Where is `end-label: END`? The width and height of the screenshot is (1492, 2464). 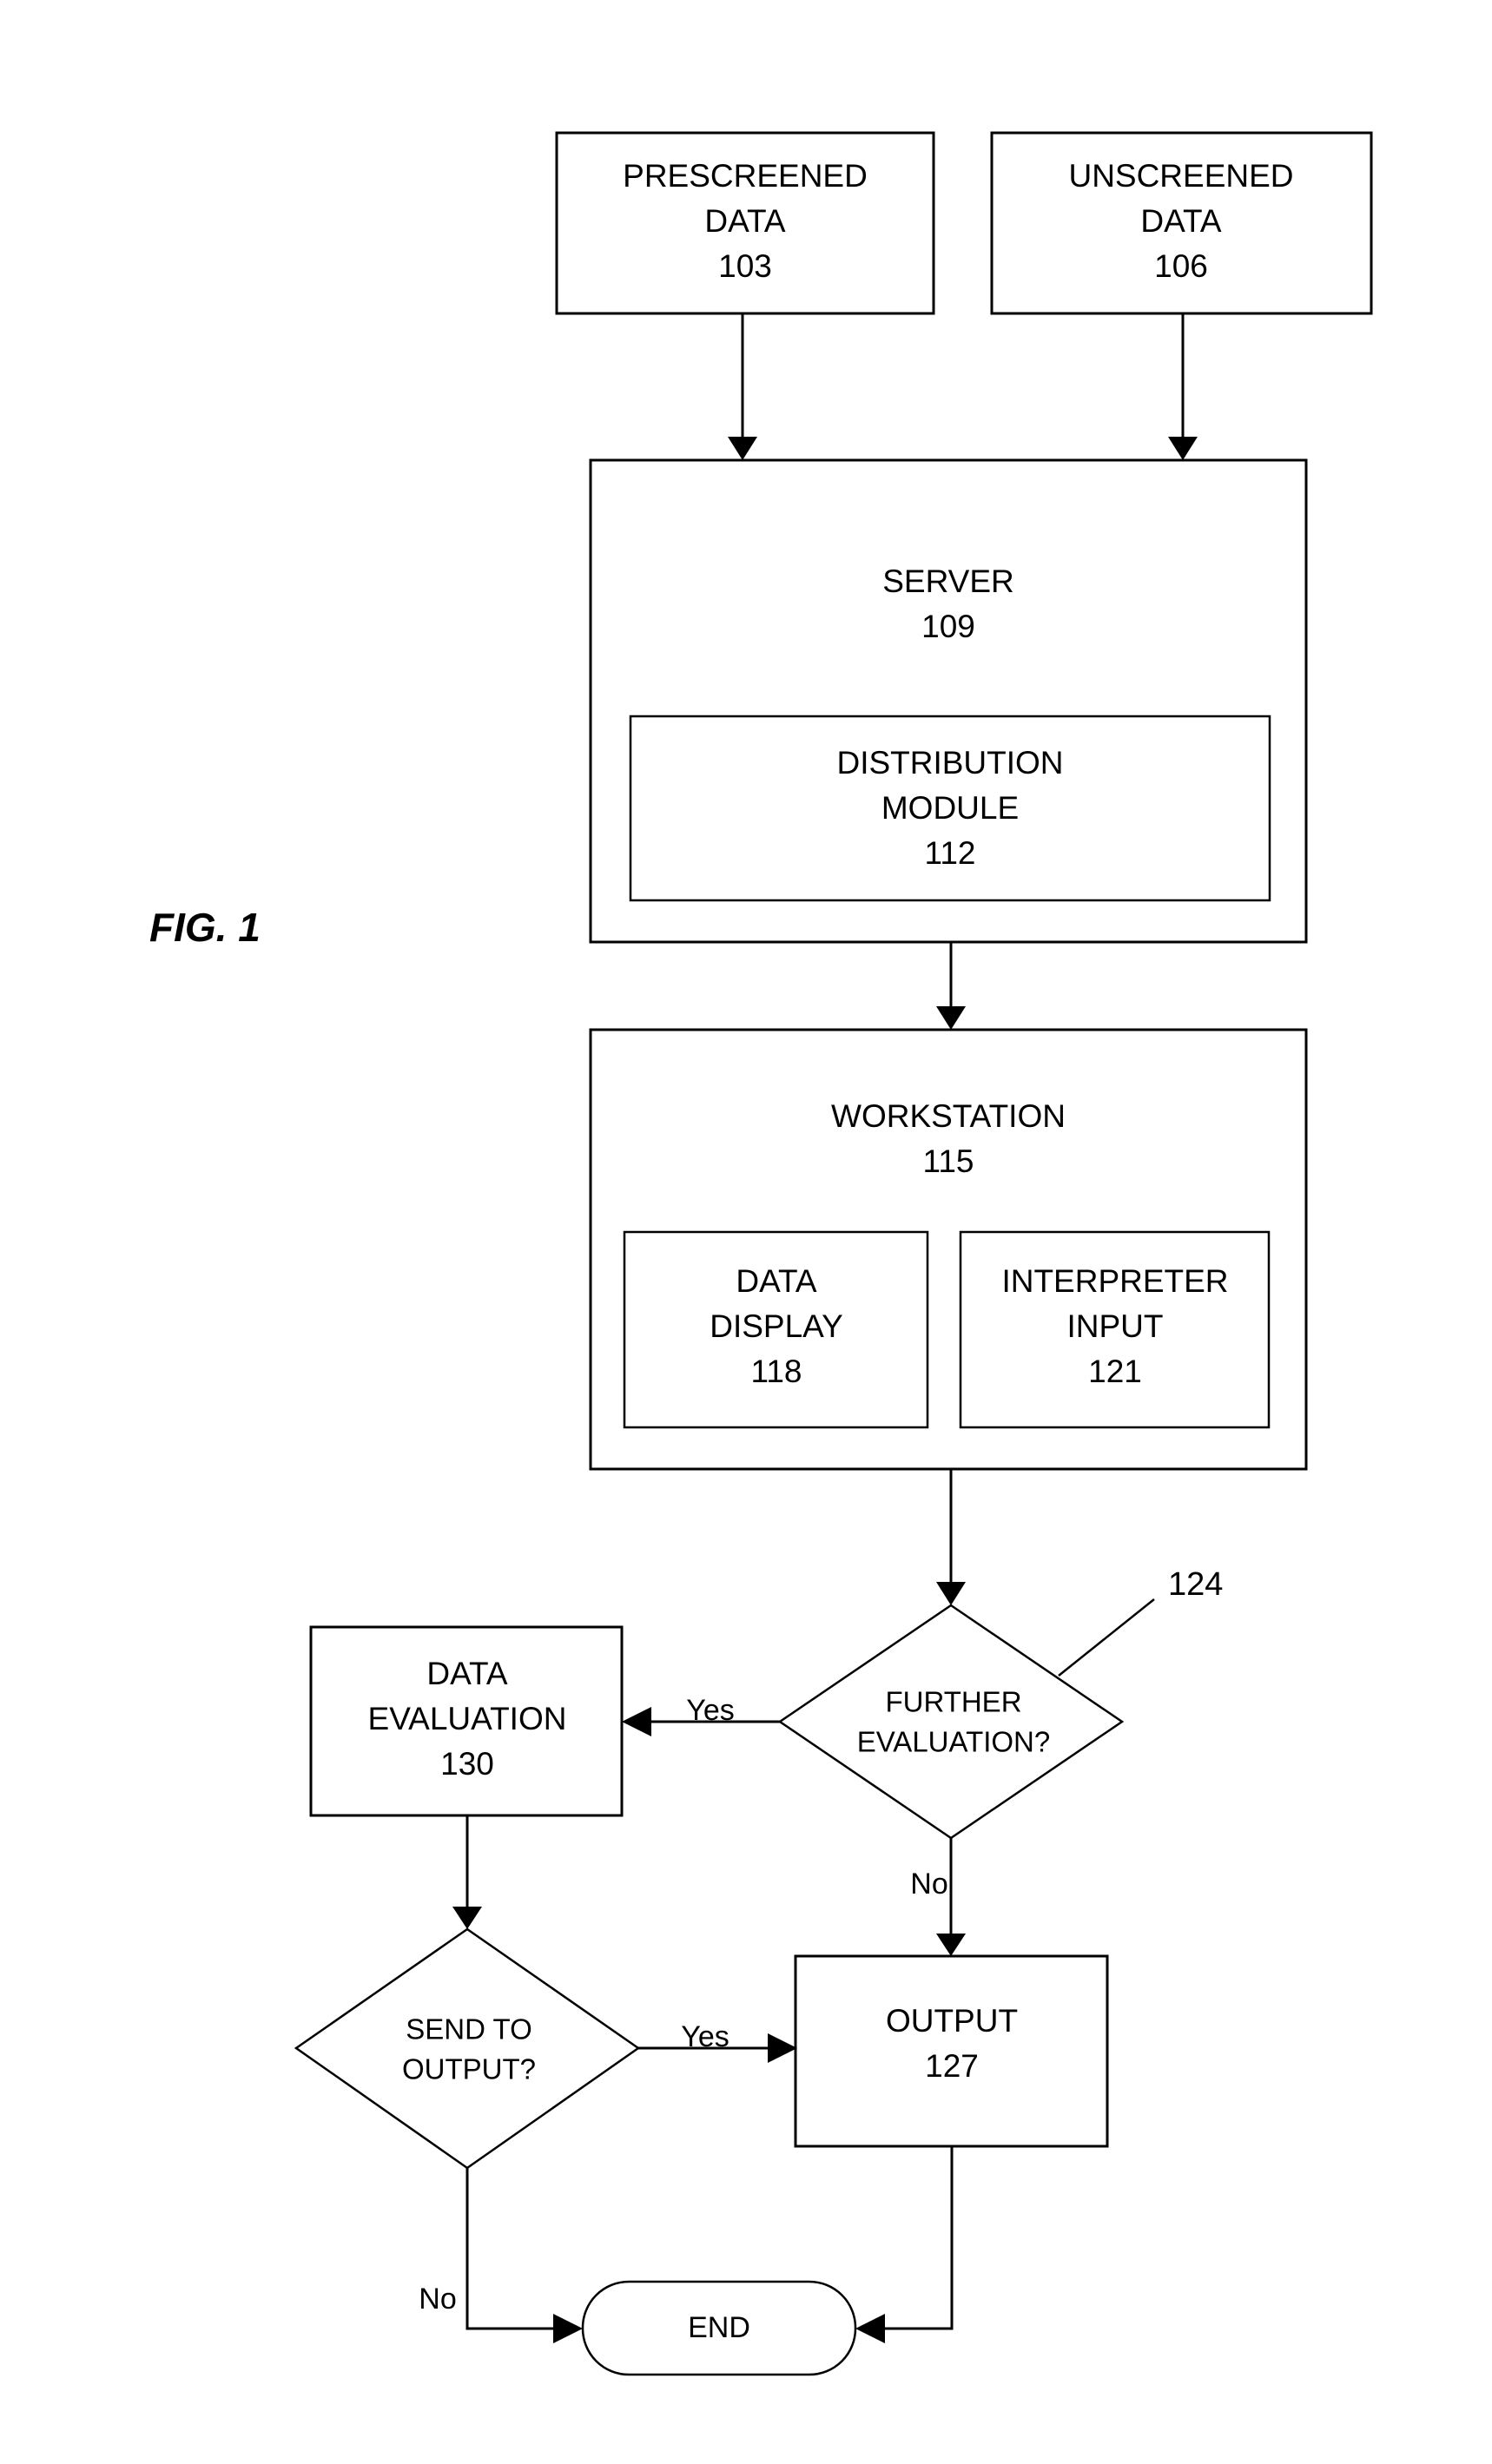
end-label: END is located at coordinates (719, 2327).